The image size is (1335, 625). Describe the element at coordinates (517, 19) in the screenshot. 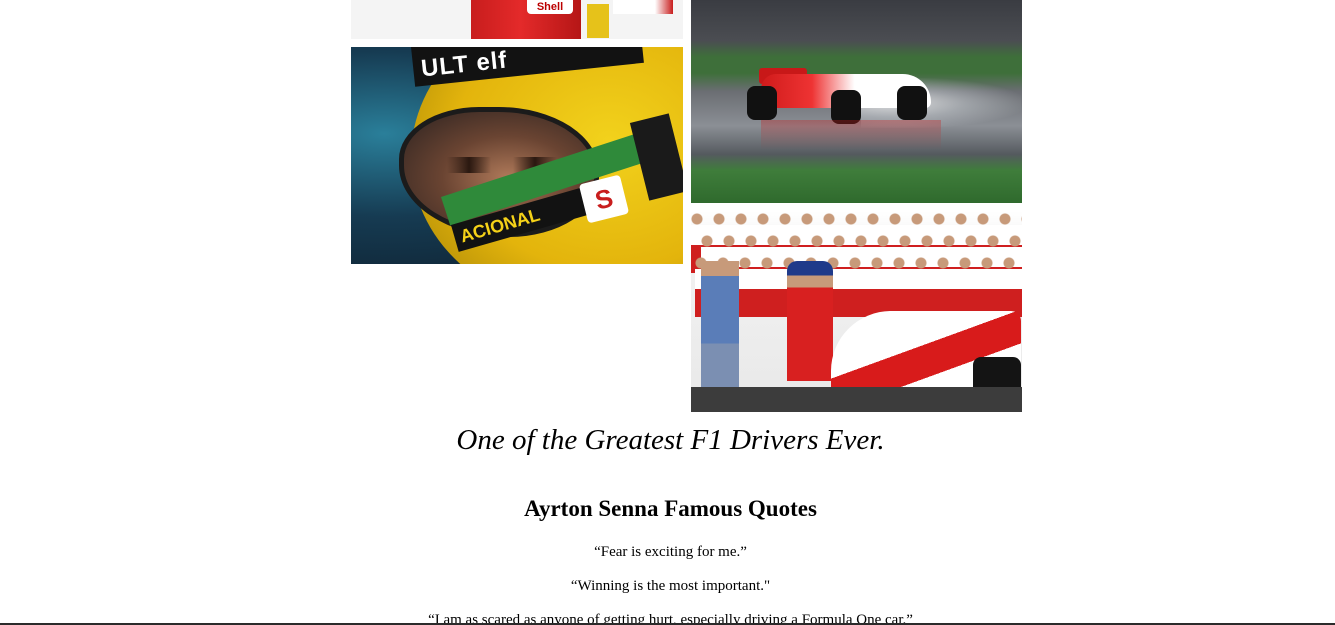

I see `podium-photo: Shell` at that location.